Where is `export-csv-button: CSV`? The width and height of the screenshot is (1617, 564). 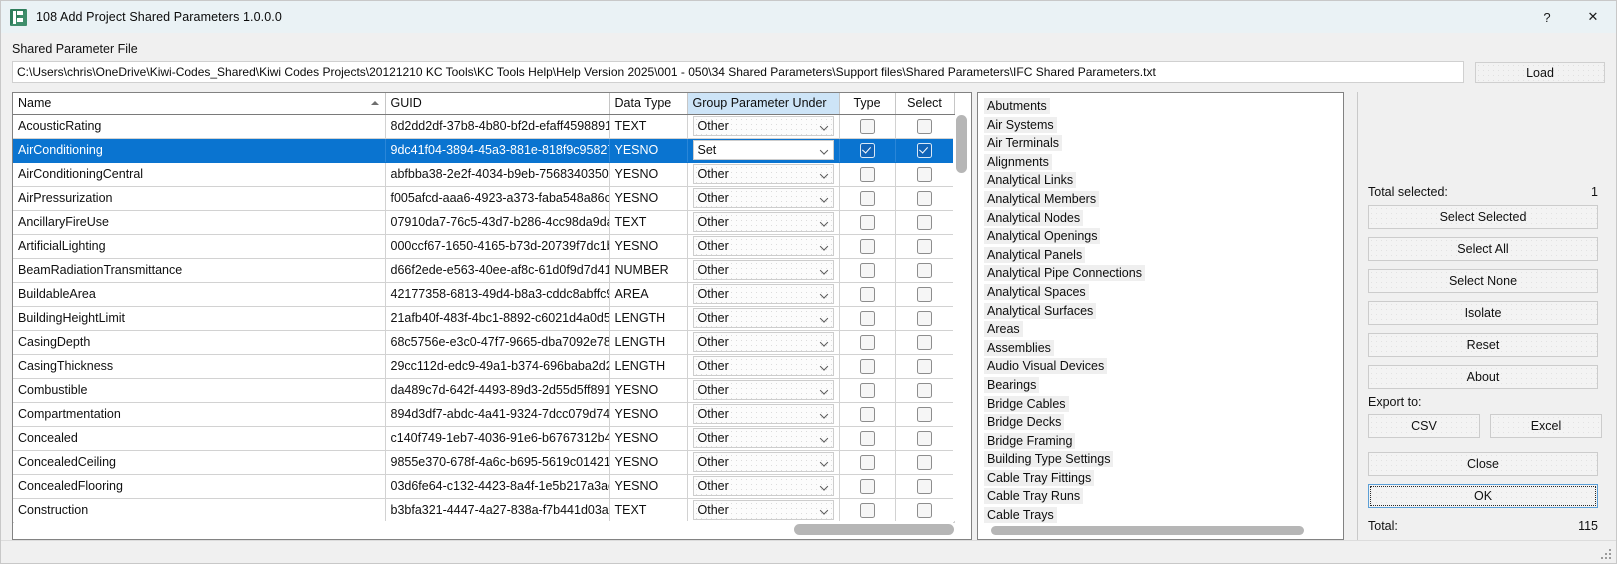
export-csv-button: CSV is located at coordinates (1424, 426).